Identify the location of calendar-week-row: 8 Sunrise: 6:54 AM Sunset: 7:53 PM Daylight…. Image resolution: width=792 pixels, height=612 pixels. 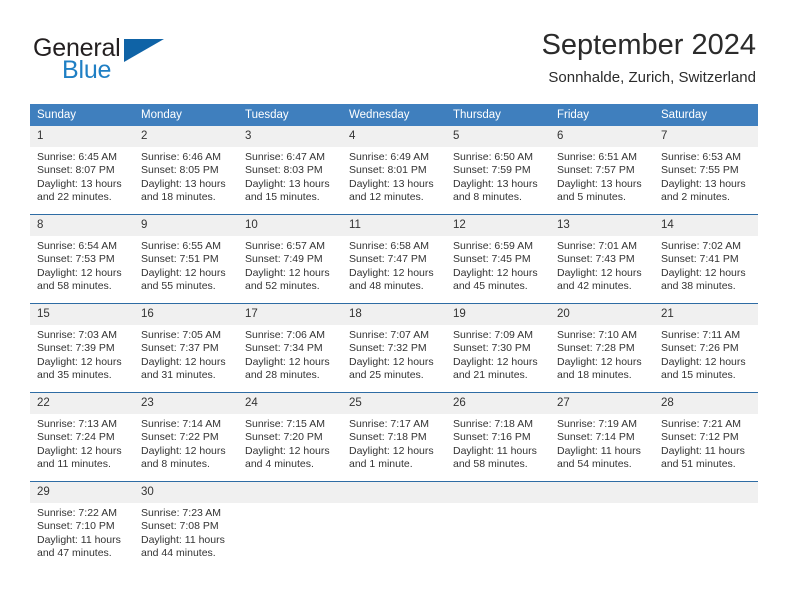
(394, 259).